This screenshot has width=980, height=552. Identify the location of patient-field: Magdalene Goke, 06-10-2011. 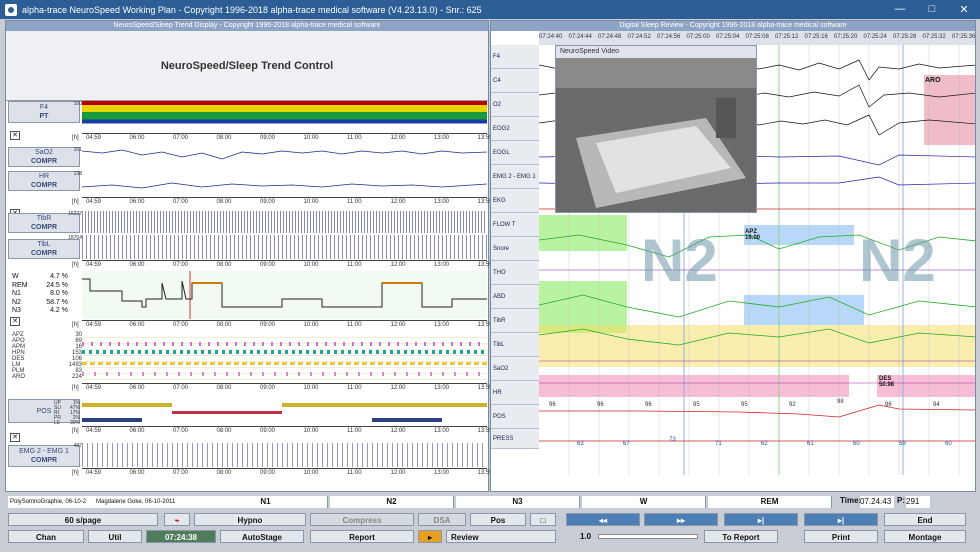
(149, 502).